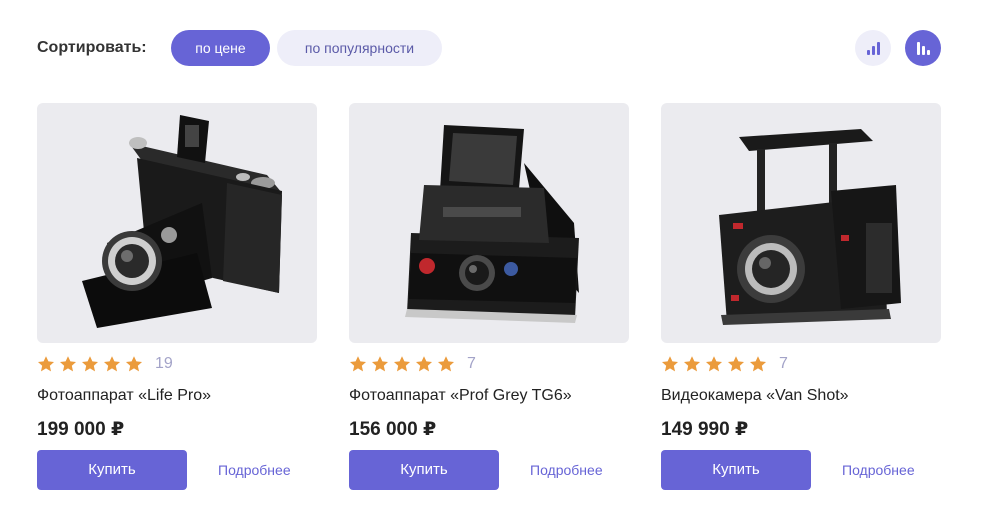  I want to click on product-title: Фотоаппарат «Prof Grey TG6», so click(460, 396).